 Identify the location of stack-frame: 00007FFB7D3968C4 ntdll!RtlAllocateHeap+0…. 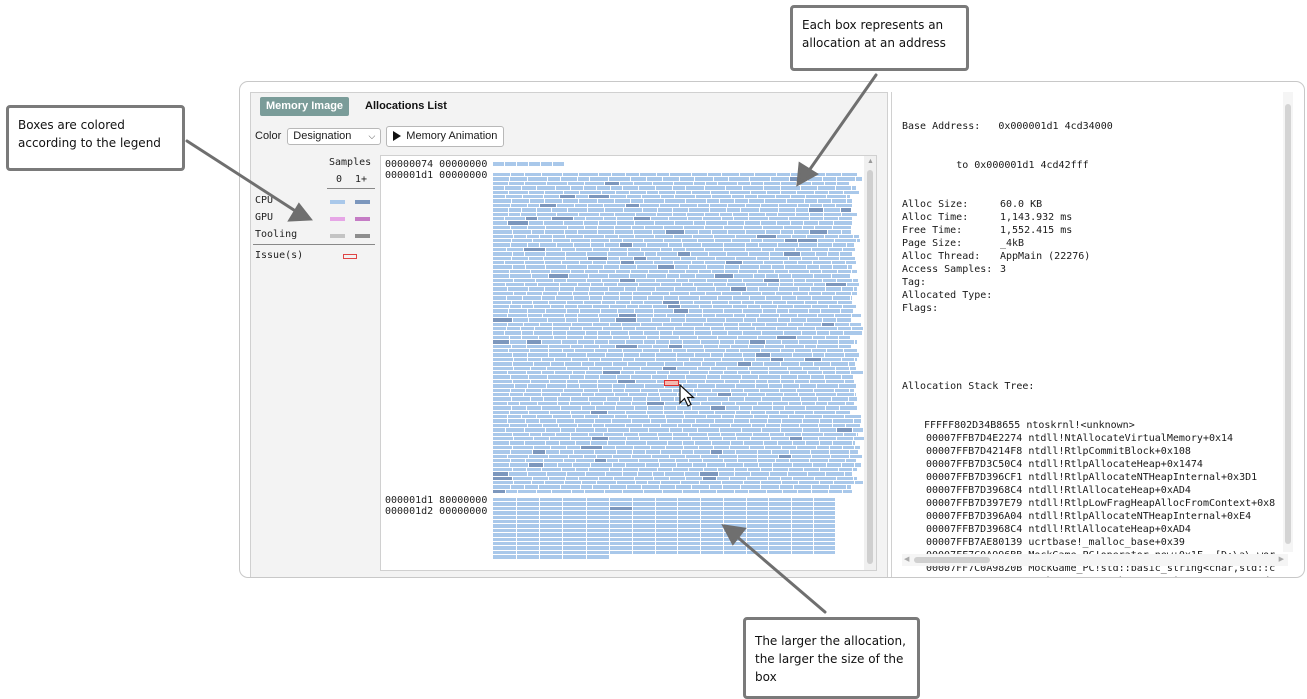
(1088, 490).